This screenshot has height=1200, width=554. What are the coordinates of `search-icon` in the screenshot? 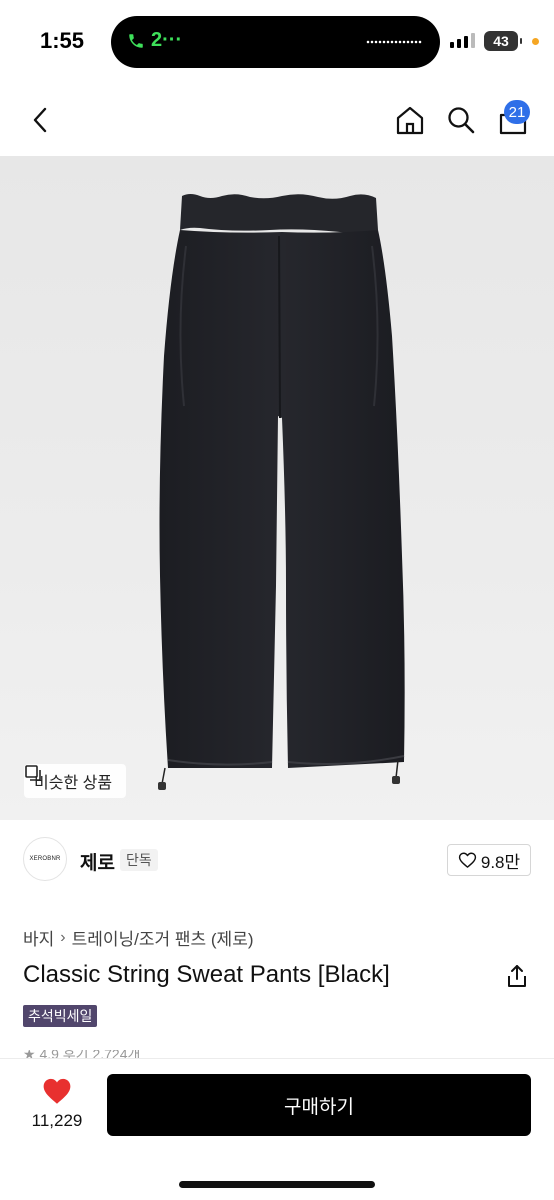 It's located at (461, 120).